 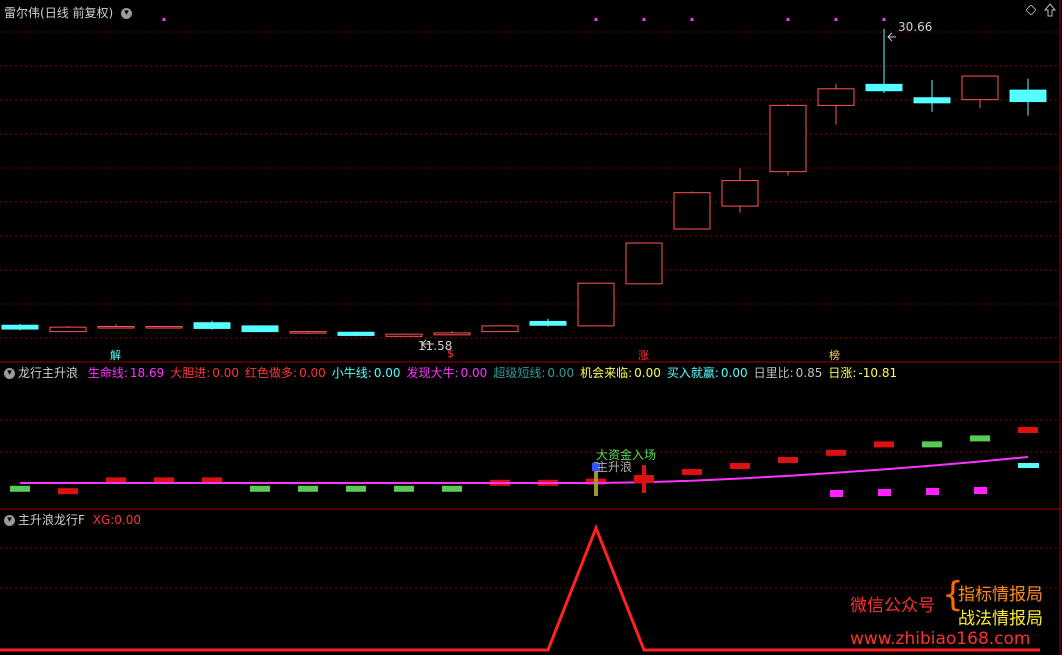 What do you see at coordinates (1031, 10) in the screenshot?
I see `diamond-icon` at bounding box center [1031, 10].